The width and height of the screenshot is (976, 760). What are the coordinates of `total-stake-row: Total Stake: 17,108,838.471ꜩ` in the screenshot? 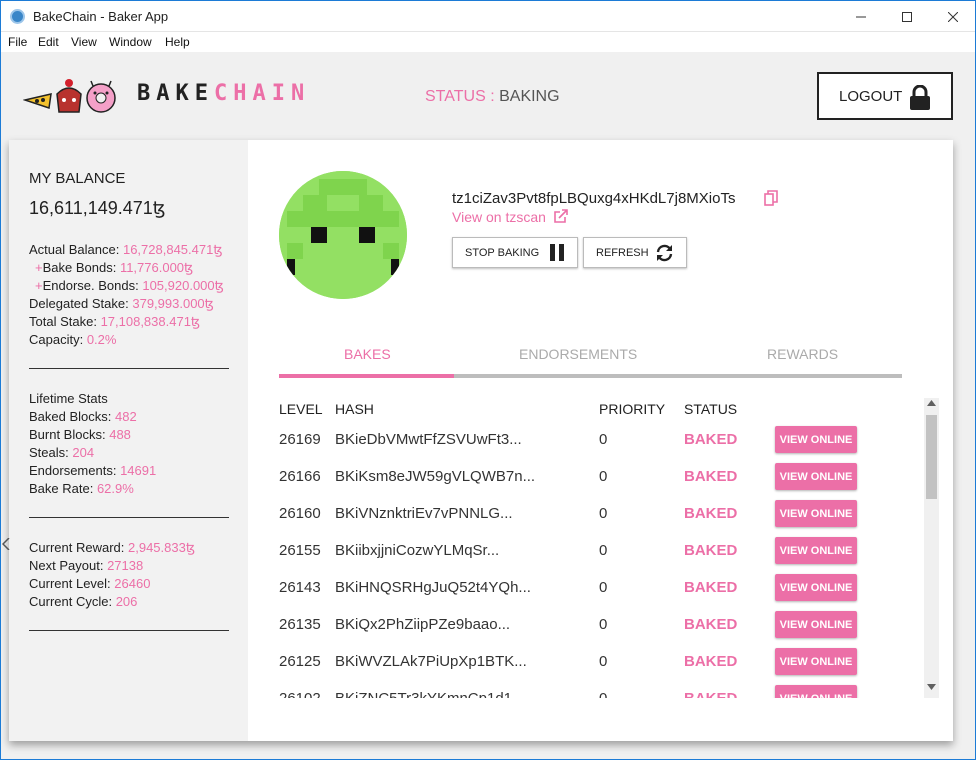 It's located at (114, 322).